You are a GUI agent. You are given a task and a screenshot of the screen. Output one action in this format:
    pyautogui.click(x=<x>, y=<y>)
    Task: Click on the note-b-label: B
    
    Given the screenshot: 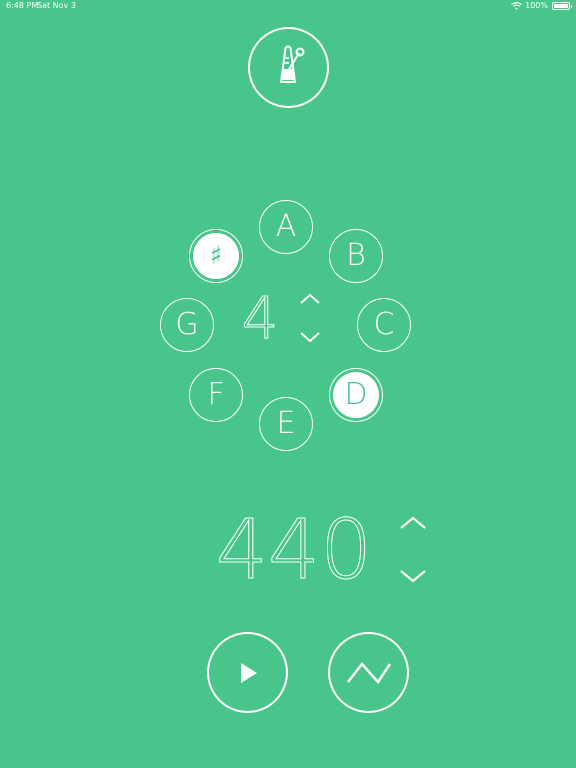 What is the action you would take?
    pyautogui.click(x=356, y=255)
    